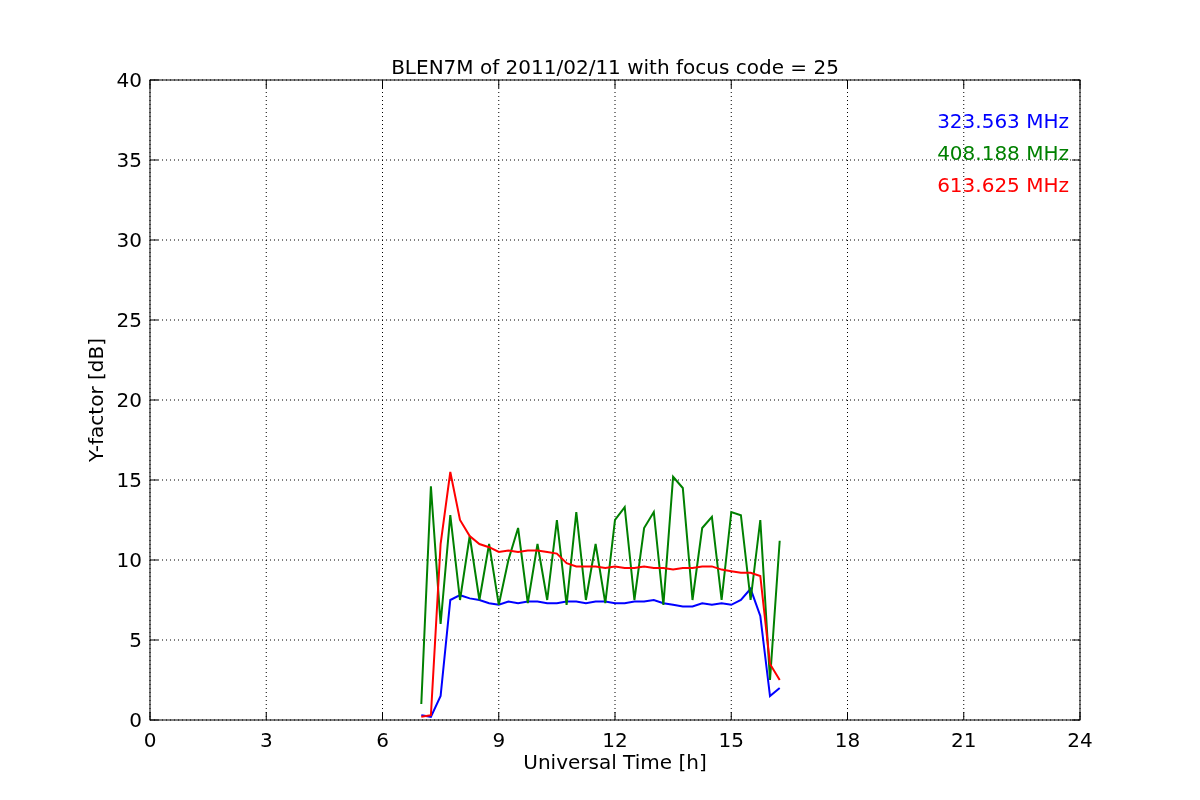 The image size is (1200, 800). I want to click on x-tick-label: 0, so click(150, 740).